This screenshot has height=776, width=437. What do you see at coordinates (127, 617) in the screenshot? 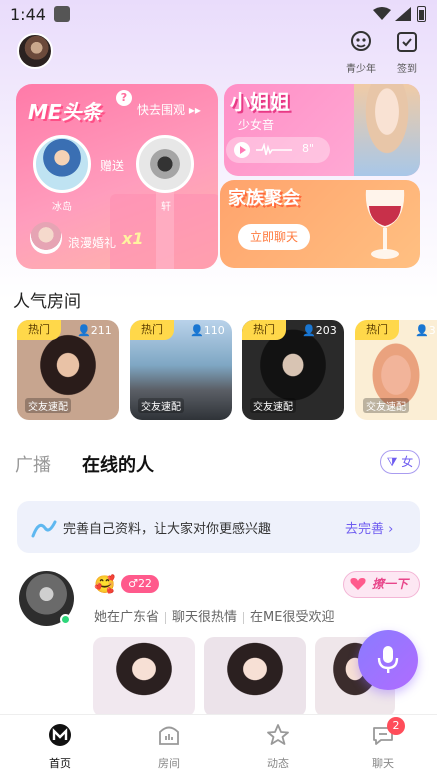
I see `bio-tag: 她在广东省` at bounding box center [127, 617].